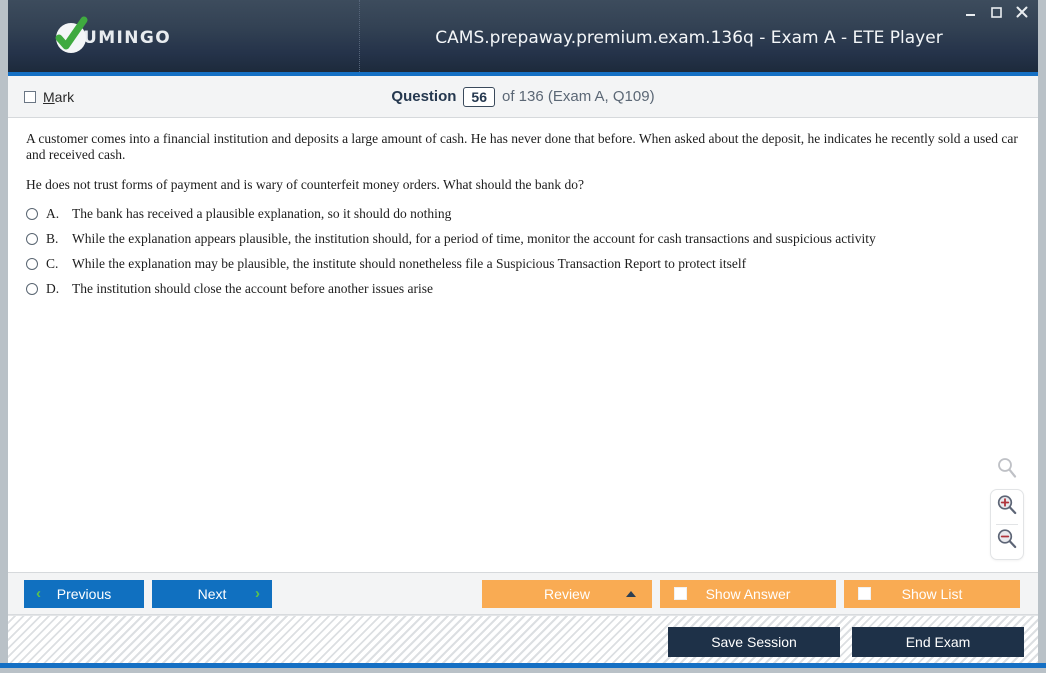 The image size is (1046, 673). What do you see at coordinates (30, 96) in the screenshot?
I see `mark-checkbox` at bounding box center [30, 96].